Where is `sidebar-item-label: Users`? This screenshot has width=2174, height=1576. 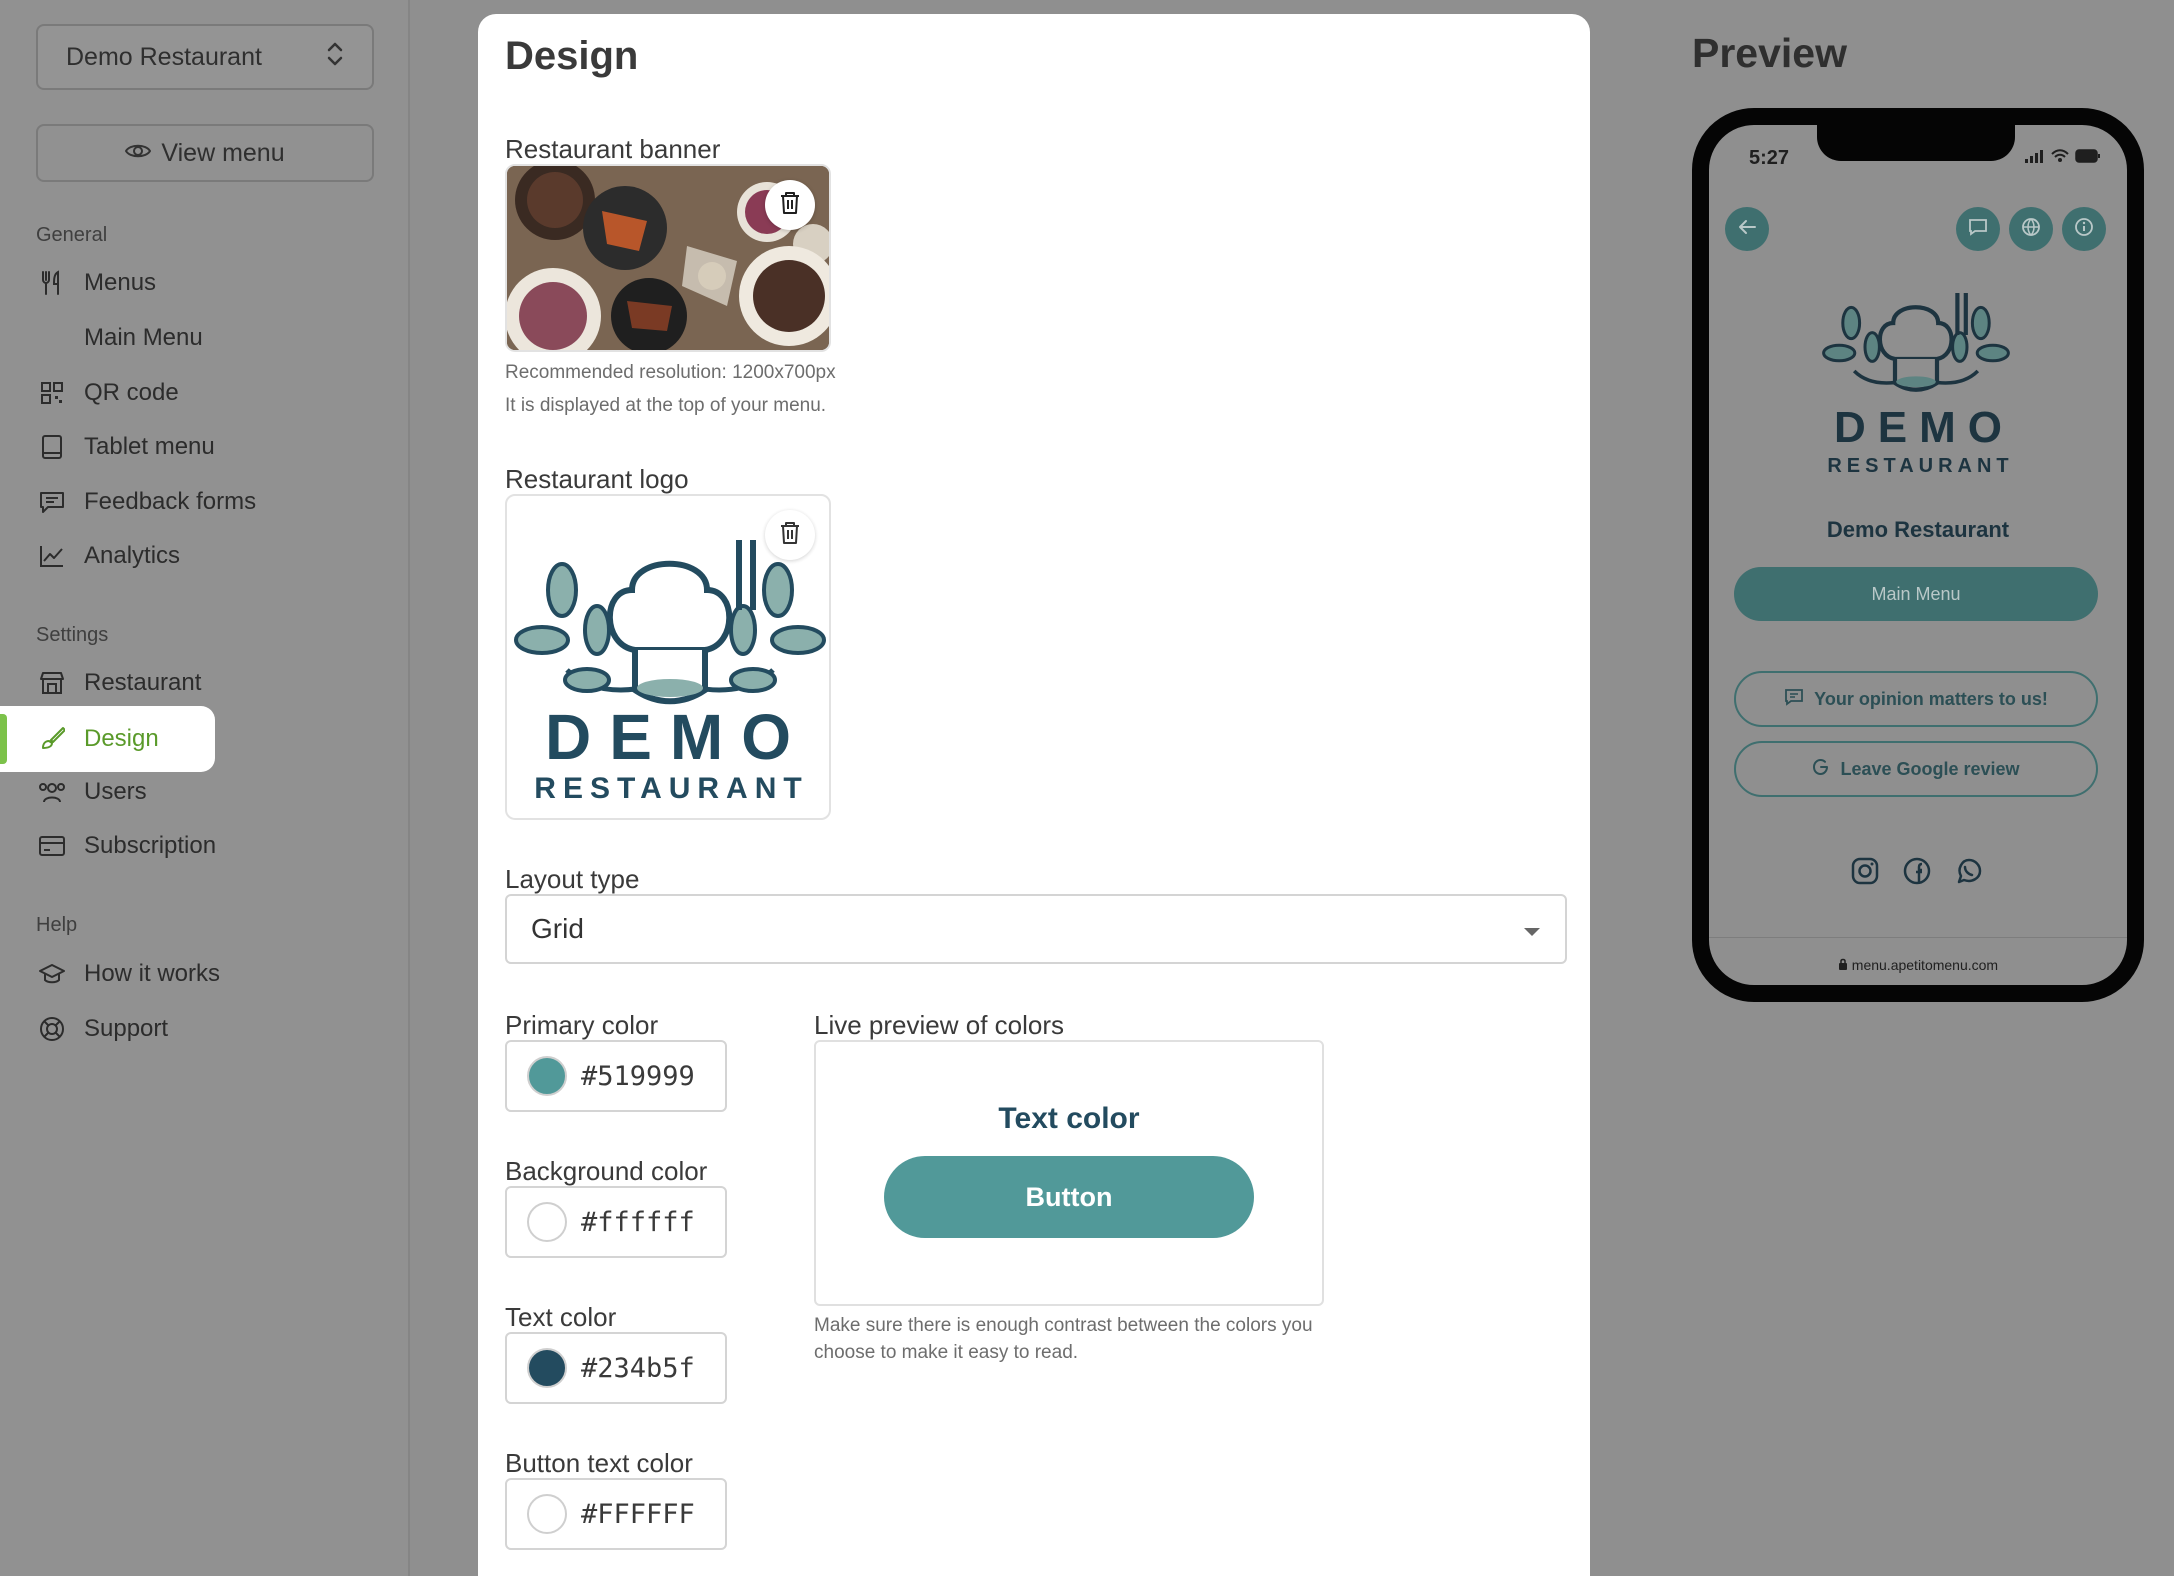 sidebar-item-label: Users is located at coordinates (115, 791).